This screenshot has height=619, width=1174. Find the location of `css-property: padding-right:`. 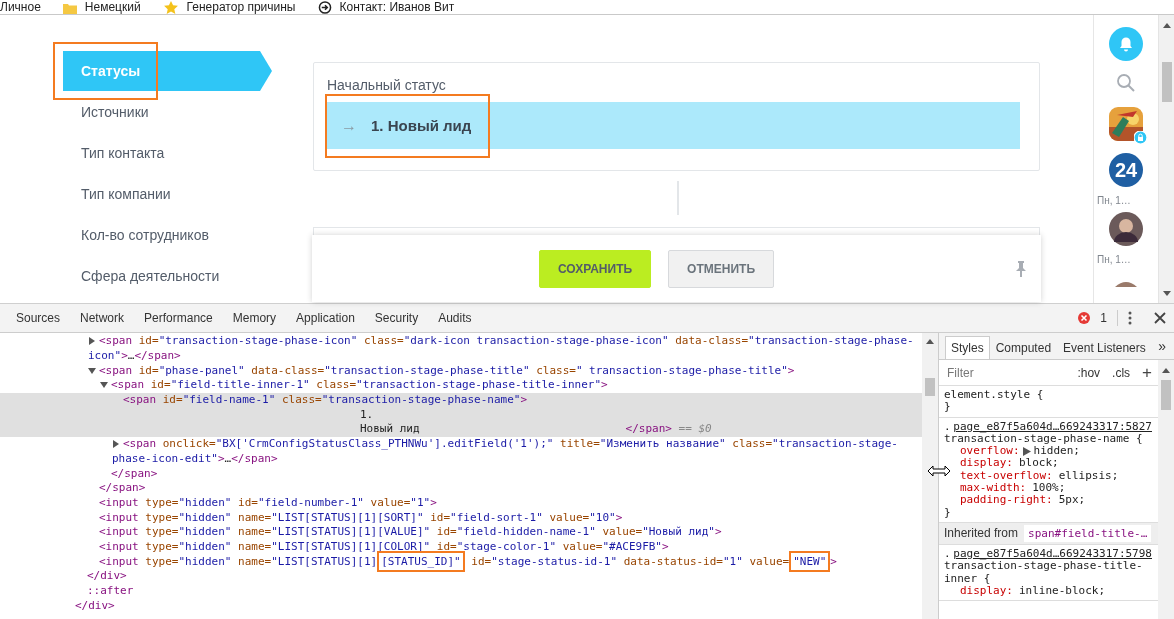

css-property: padding-right: is located at coordinates (1006, 500).